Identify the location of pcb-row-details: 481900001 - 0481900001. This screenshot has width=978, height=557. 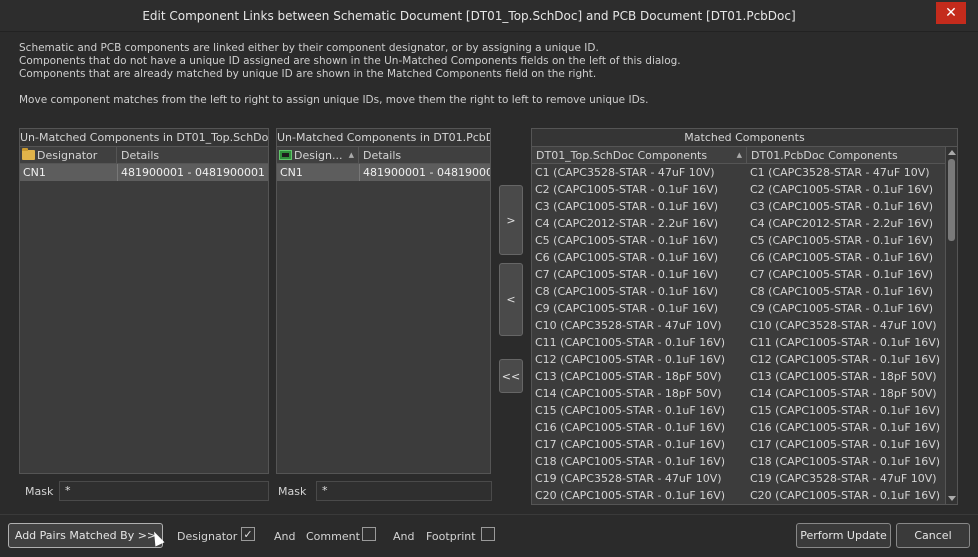
(424, 172).